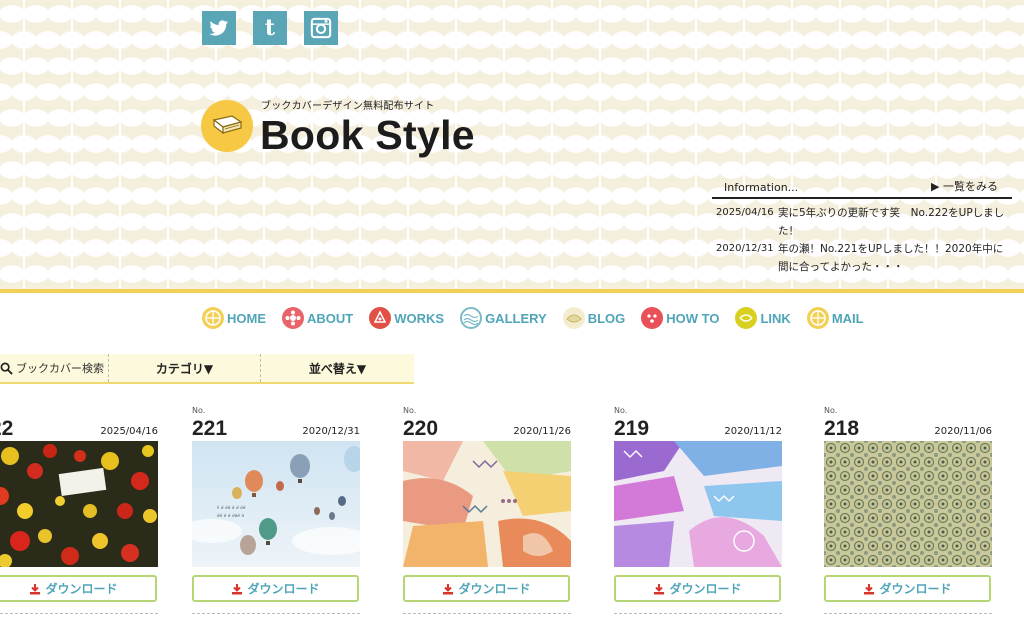  I want to click on site-title: Book Style, so click(367, 135).